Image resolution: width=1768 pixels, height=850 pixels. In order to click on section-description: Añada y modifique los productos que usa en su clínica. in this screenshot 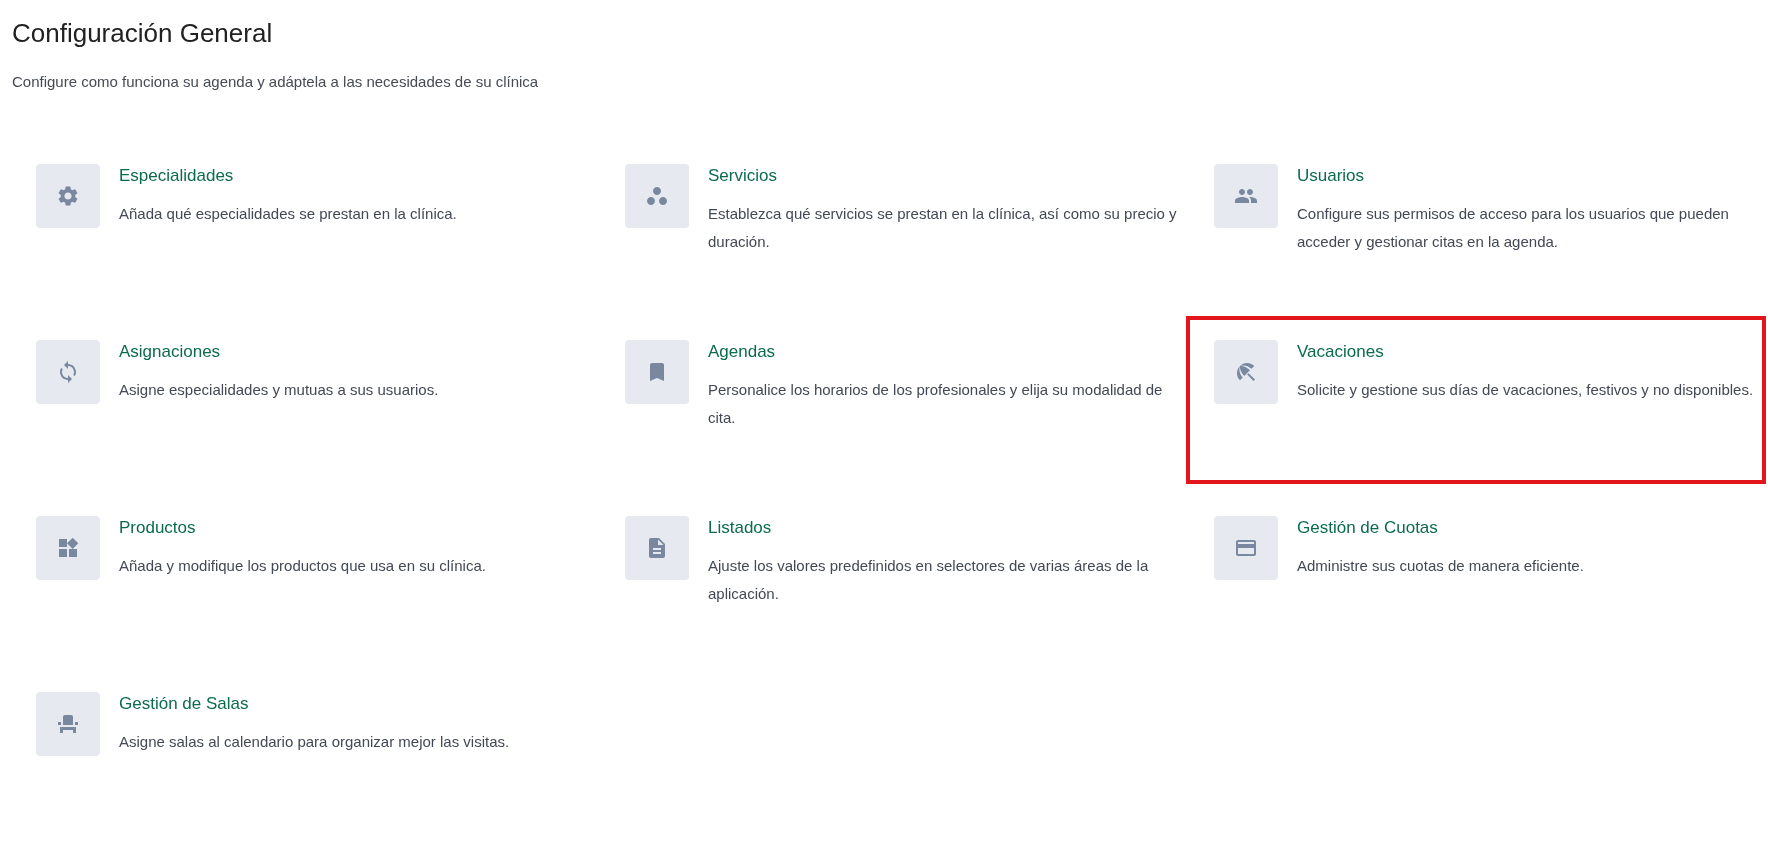, I will do `click(303, 566)`.